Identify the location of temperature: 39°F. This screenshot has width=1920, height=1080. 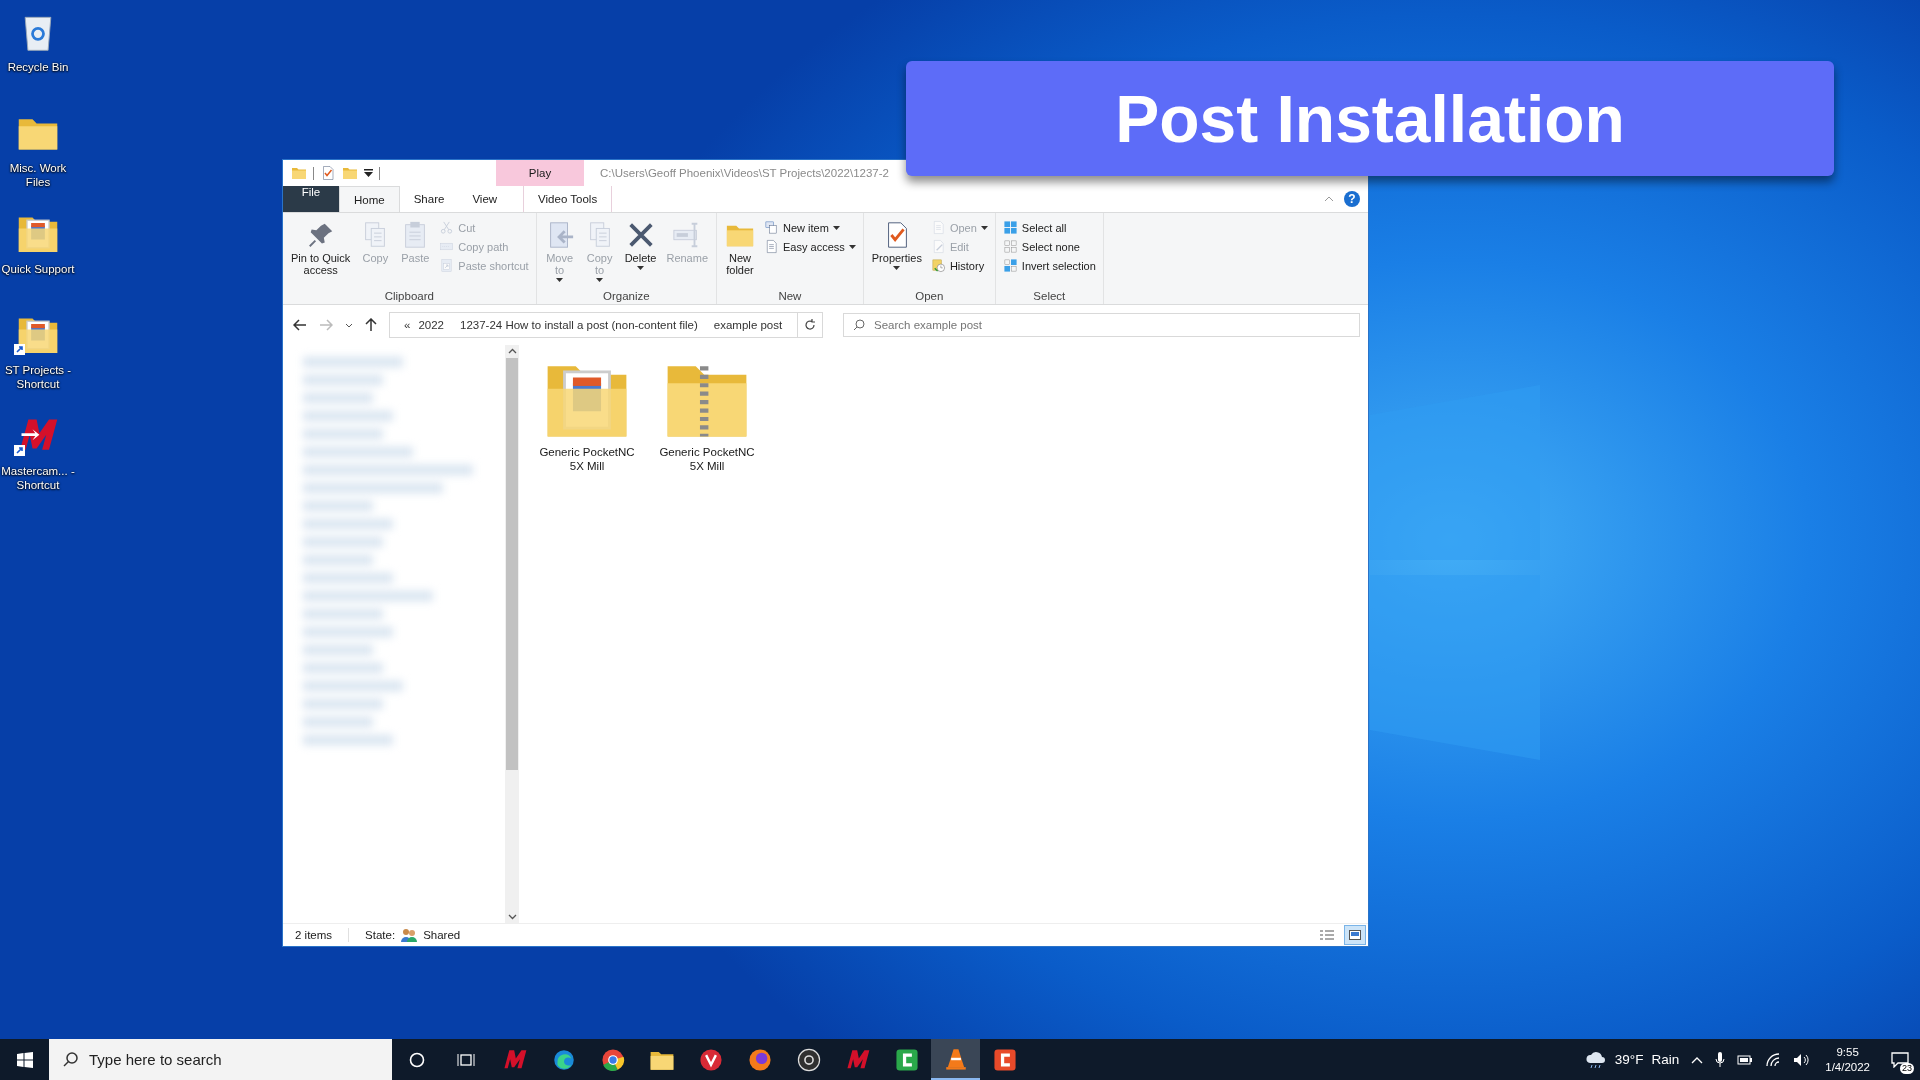
(1629, 1059).